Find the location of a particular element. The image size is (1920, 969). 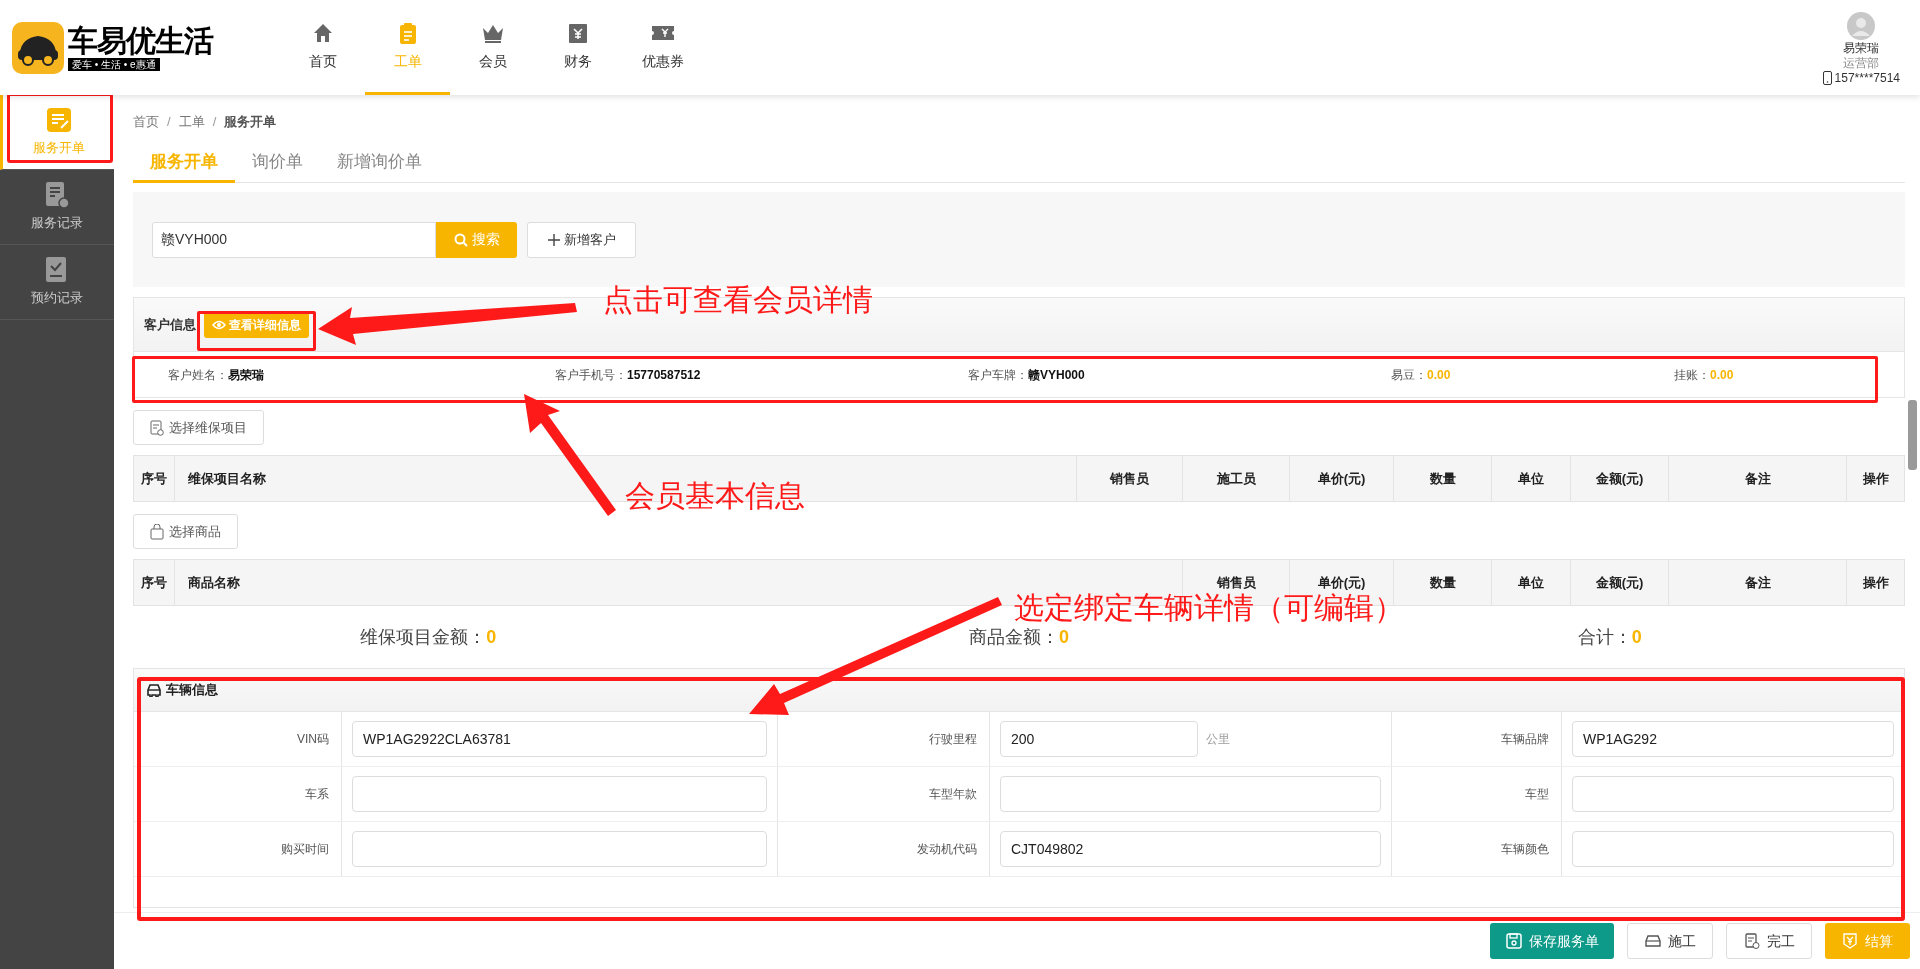

field-value: 赣VYH000 is located at coordinates (1056, 375).